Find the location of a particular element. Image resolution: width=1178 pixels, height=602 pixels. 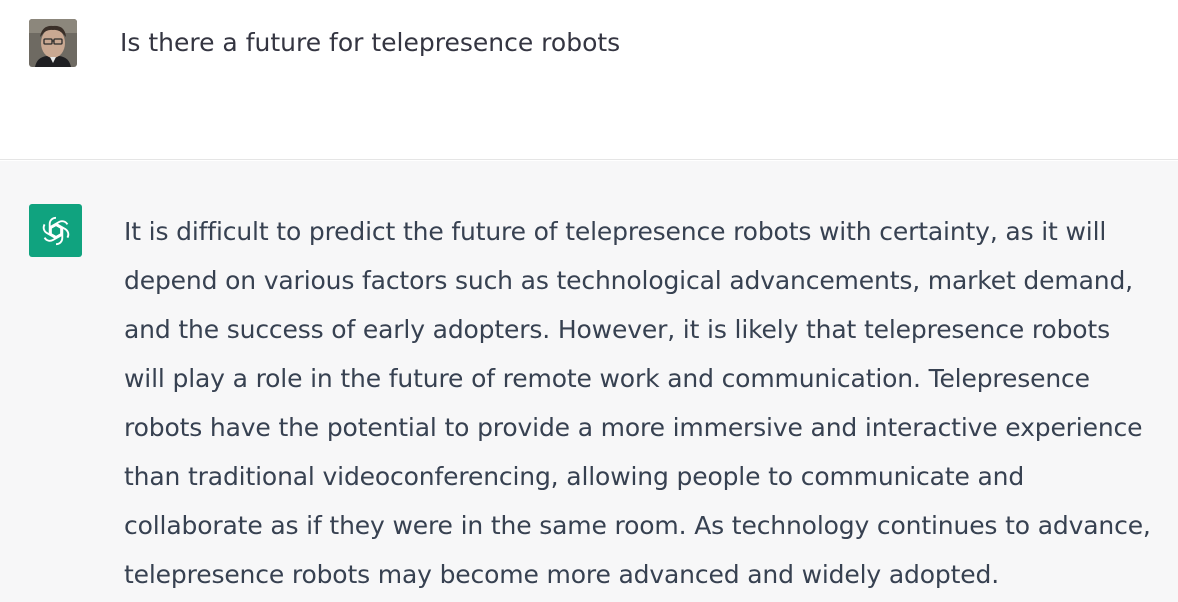

user-avatar is located at coordinates (53, 43).